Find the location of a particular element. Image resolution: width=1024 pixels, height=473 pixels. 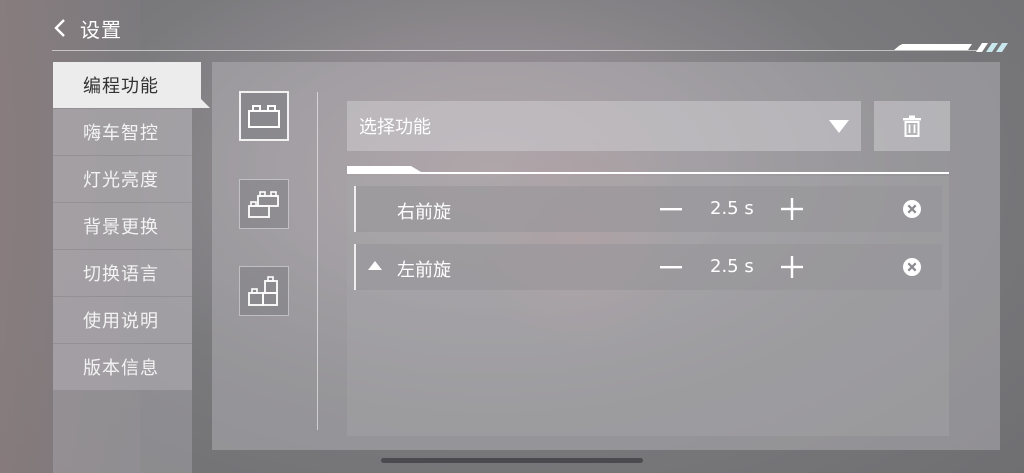

block-button-single is located at coordinates (264, 116).